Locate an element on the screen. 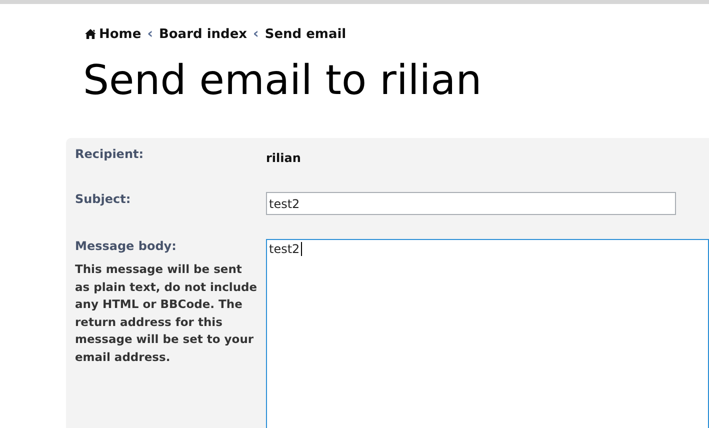 This screenshot has height=428, width=709. field-label: Recipient: is located at coordinates (109, 154).